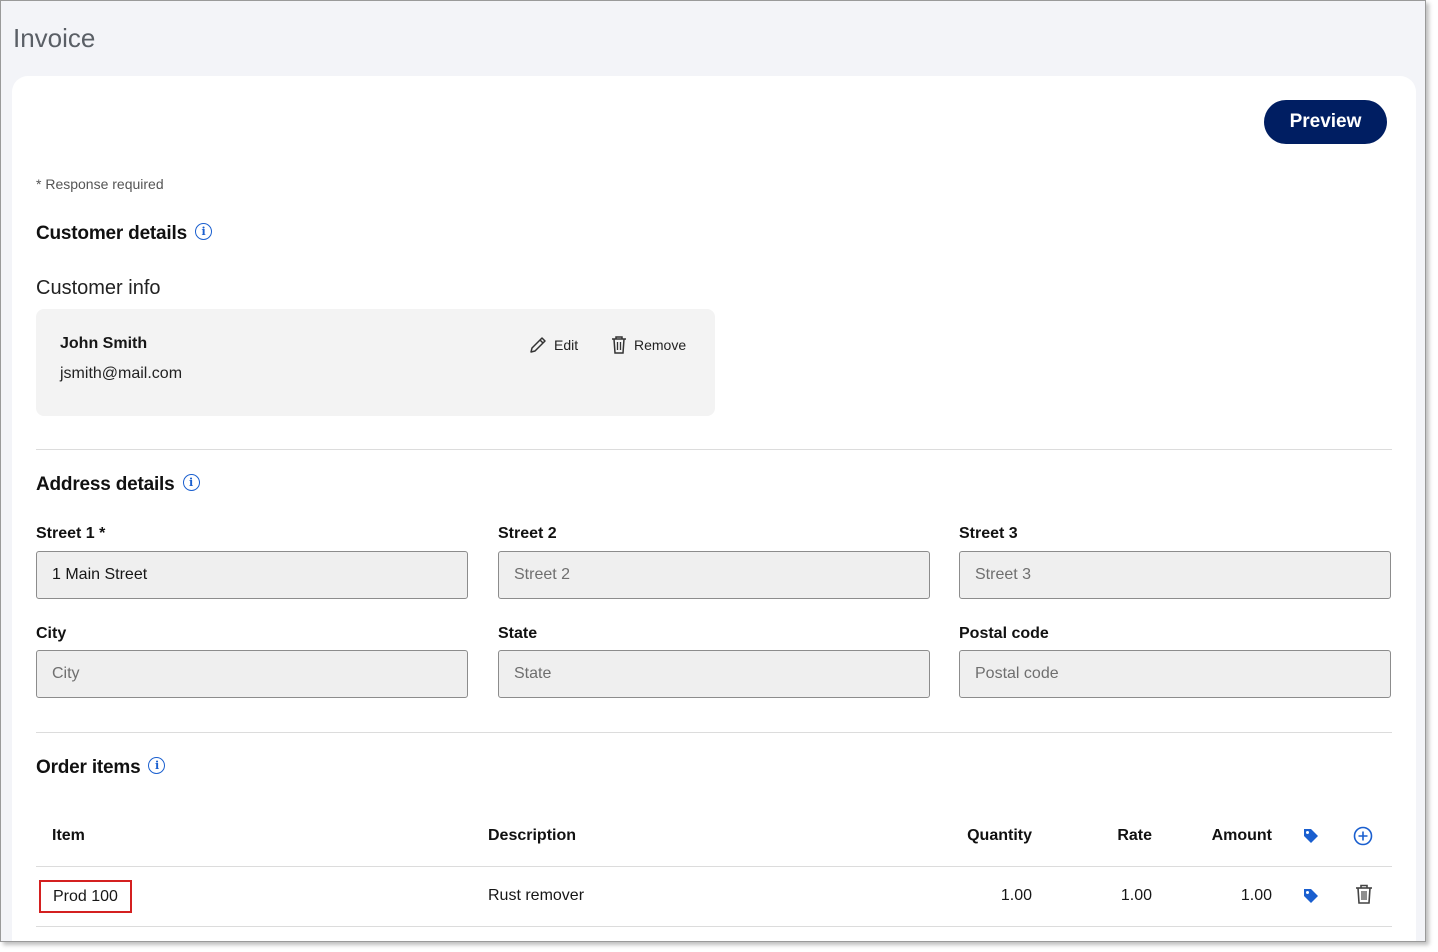 This screenshot has height=952, width=1438. What do you see at coordinates (85, 896) in the screenshot?
I see `item-cell: Prod 100` at bounding box center [85, 896].